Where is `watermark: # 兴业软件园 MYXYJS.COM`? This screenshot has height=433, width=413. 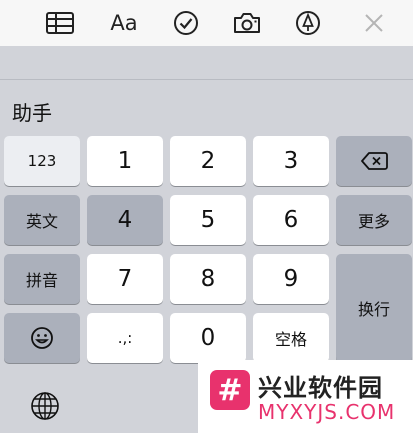 watermark: # 兴业软件园 MYXYJS.COM is located at coordinates (305, 396).